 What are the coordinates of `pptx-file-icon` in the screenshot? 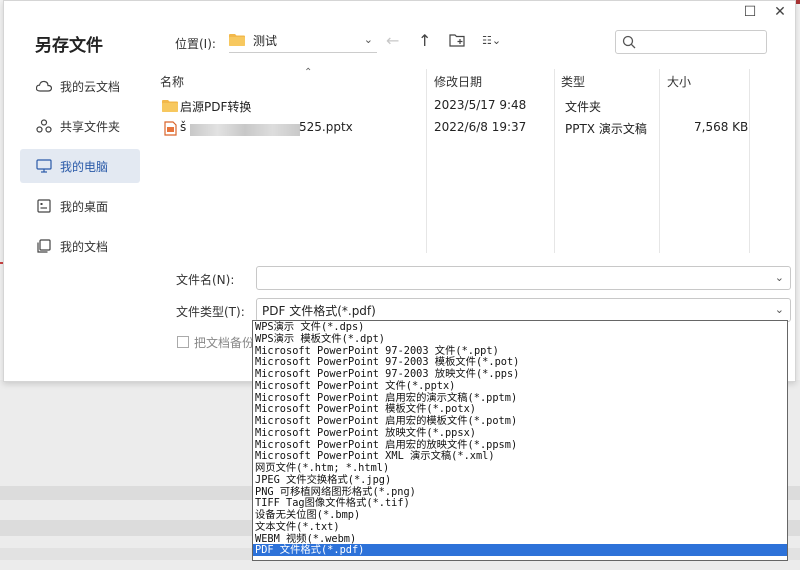 It's located at (170, 130).